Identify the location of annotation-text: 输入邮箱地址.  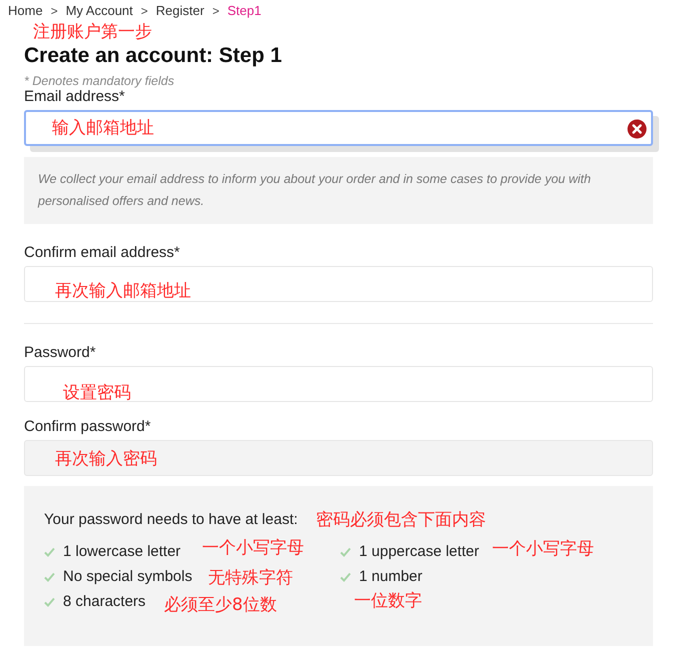
(103, 128).